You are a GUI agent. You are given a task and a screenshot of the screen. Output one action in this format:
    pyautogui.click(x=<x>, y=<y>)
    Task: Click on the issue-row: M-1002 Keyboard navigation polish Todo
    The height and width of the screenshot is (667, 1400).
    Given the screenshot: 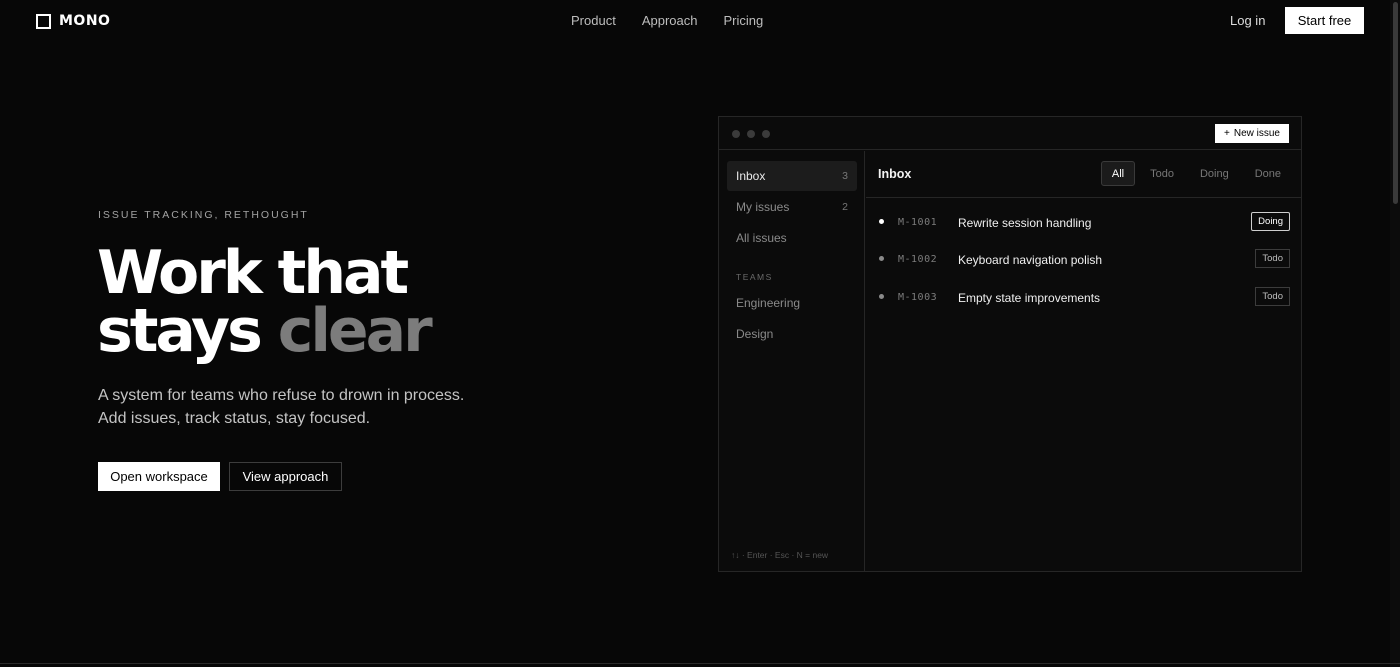 What is the action you would take?
    pyautogui.click(x=1084, y=259)
    